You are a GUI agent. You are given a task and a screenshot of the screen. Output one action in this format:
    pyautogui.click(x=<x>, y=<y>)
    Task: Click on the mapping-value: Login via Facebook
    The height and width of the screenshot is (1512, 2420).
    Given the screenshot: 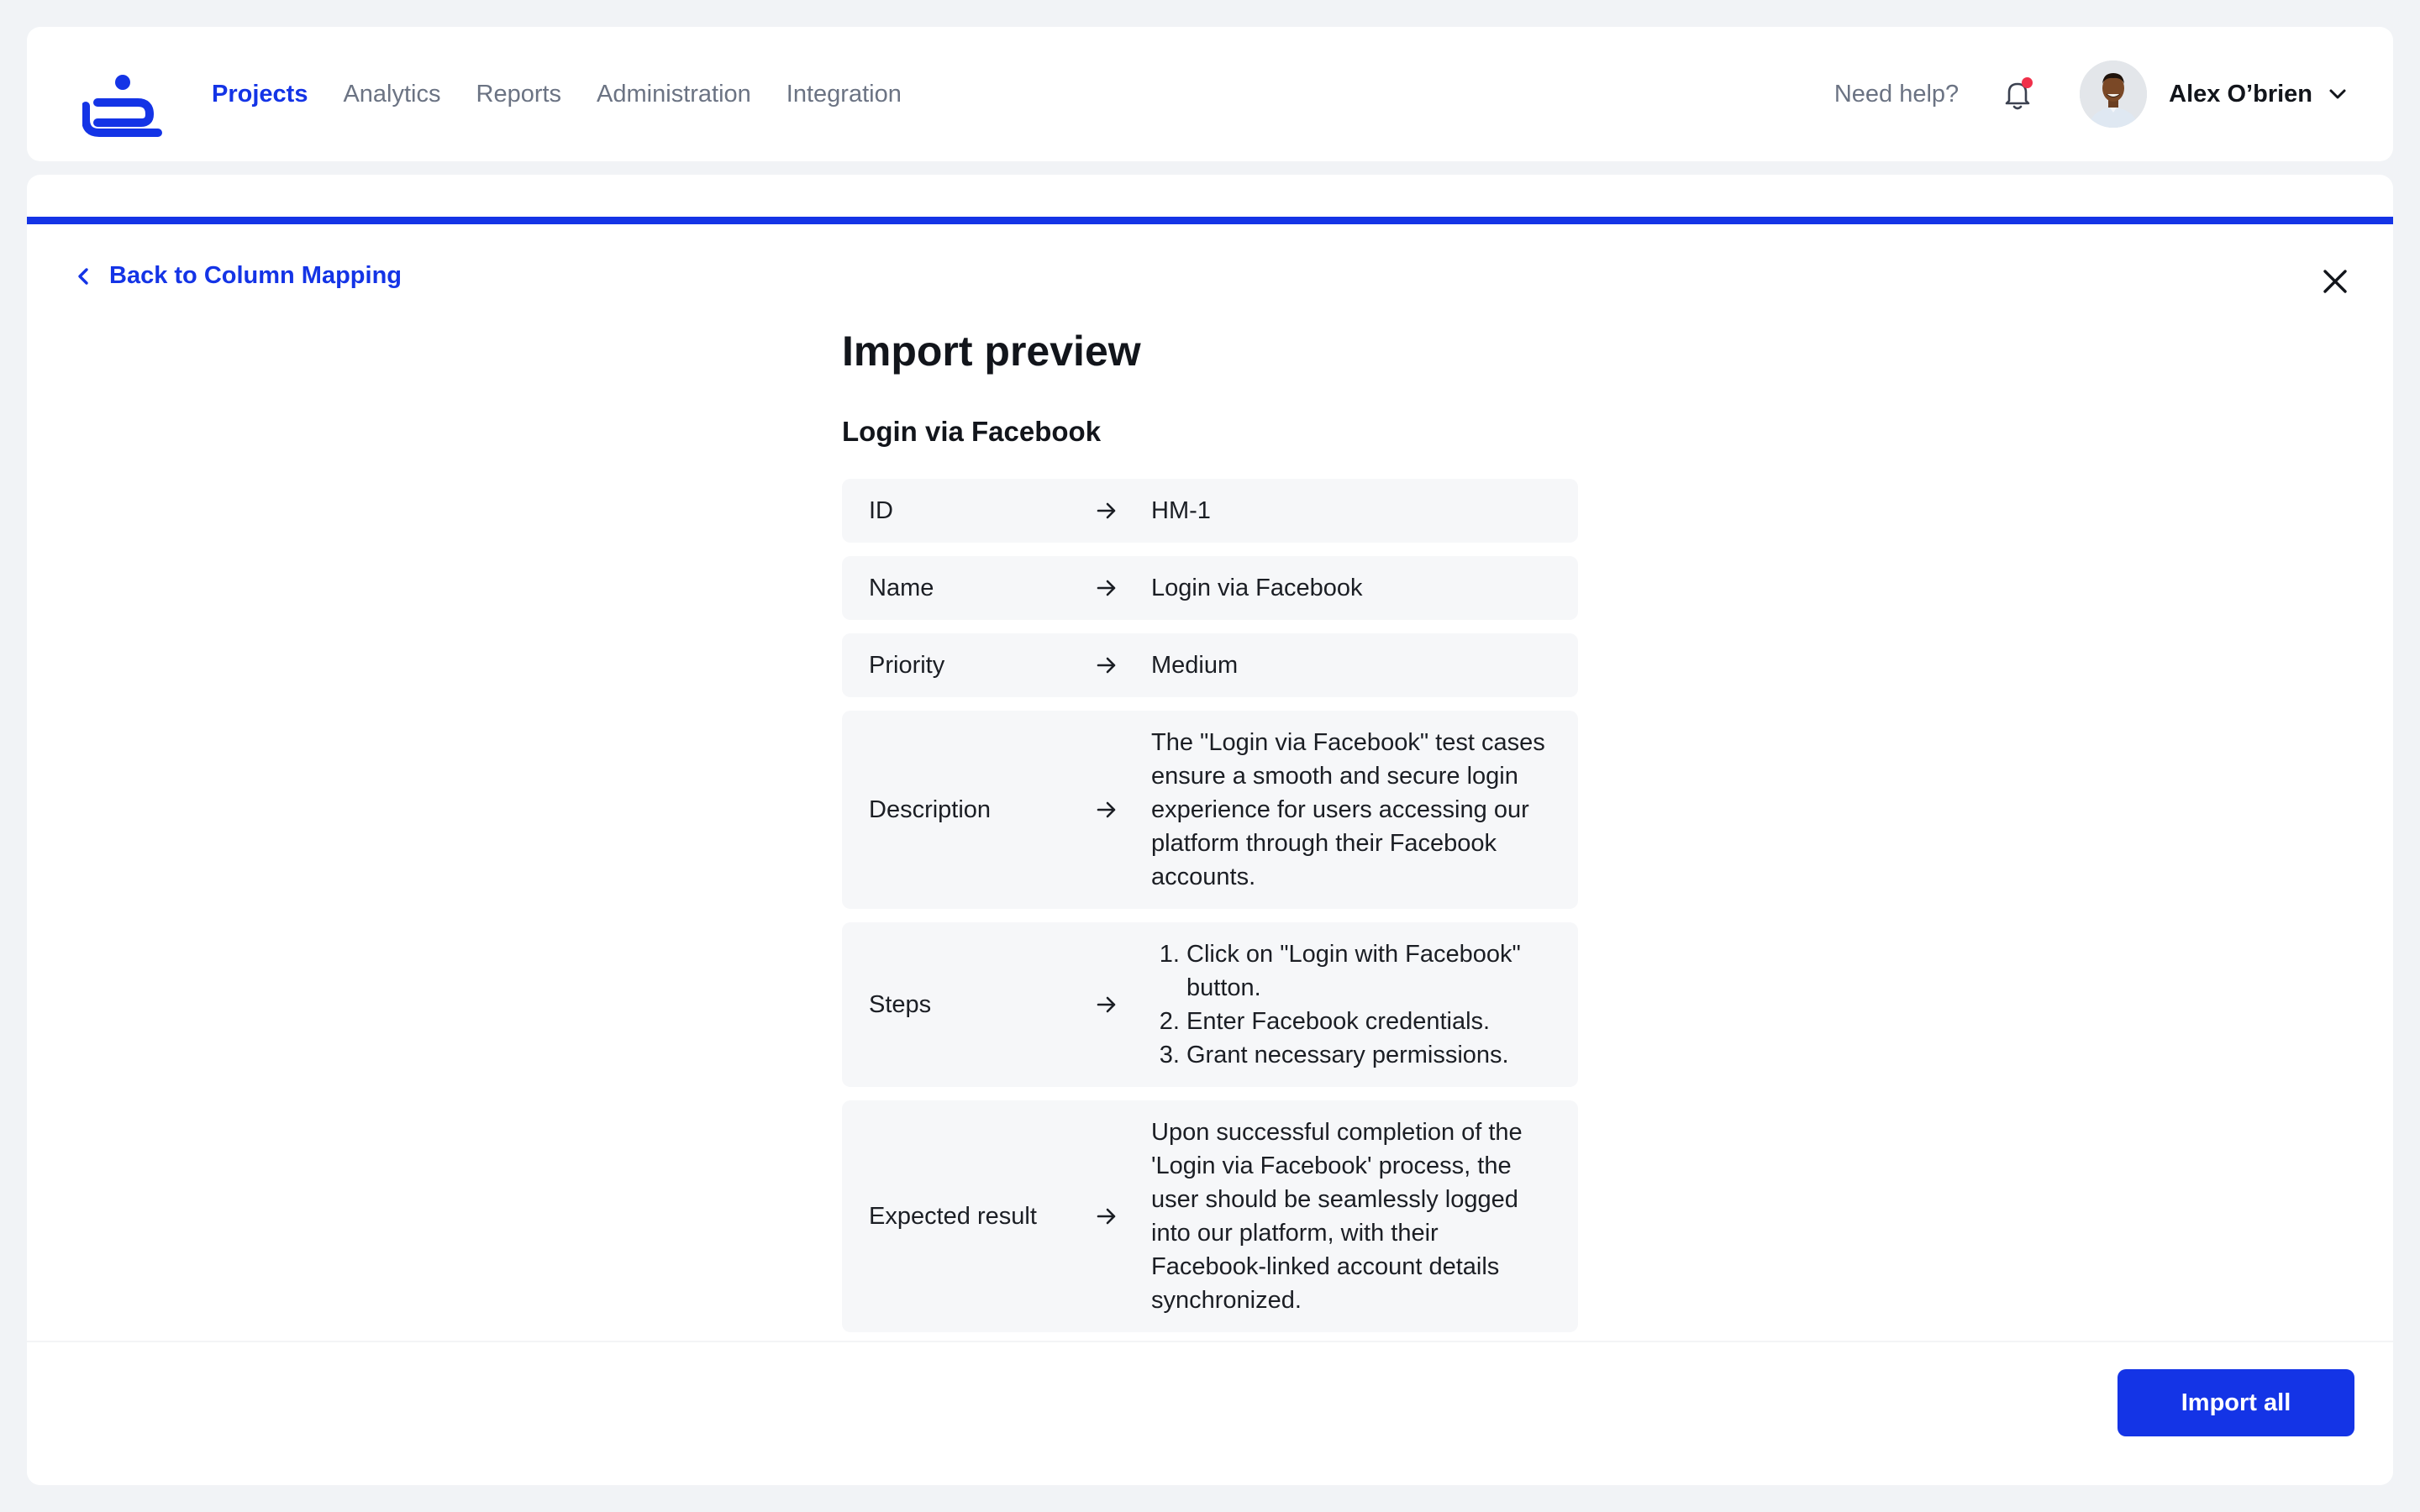 What is the action you would take?
    pyautogui.click(x=1257, y=588)
    